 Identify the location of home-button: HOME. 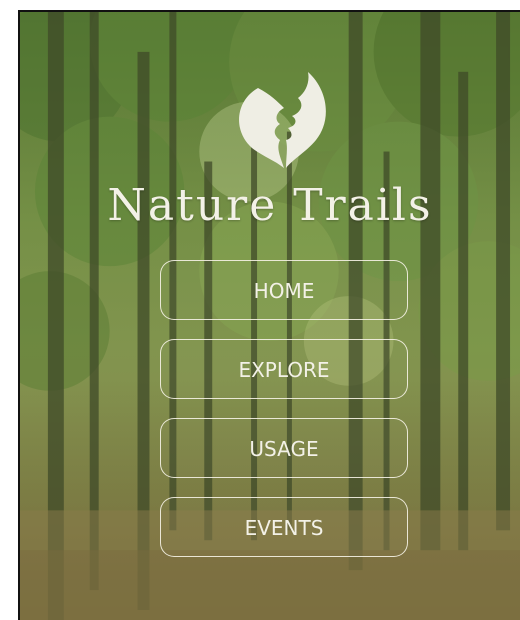
(284, 290).